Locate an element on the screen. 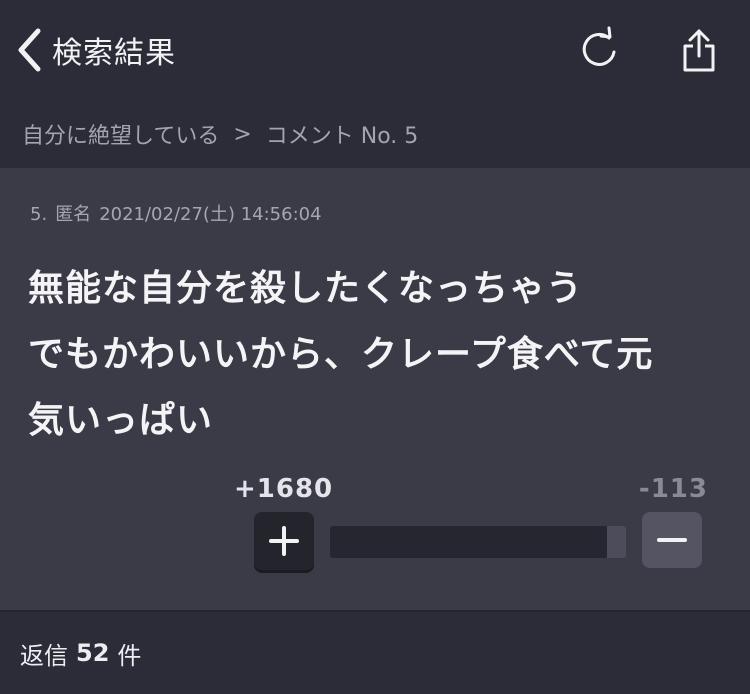 The height and width of the screenshot is (694, 750). replies-link: 返信 52 件 is located at coordinates (375, 653).